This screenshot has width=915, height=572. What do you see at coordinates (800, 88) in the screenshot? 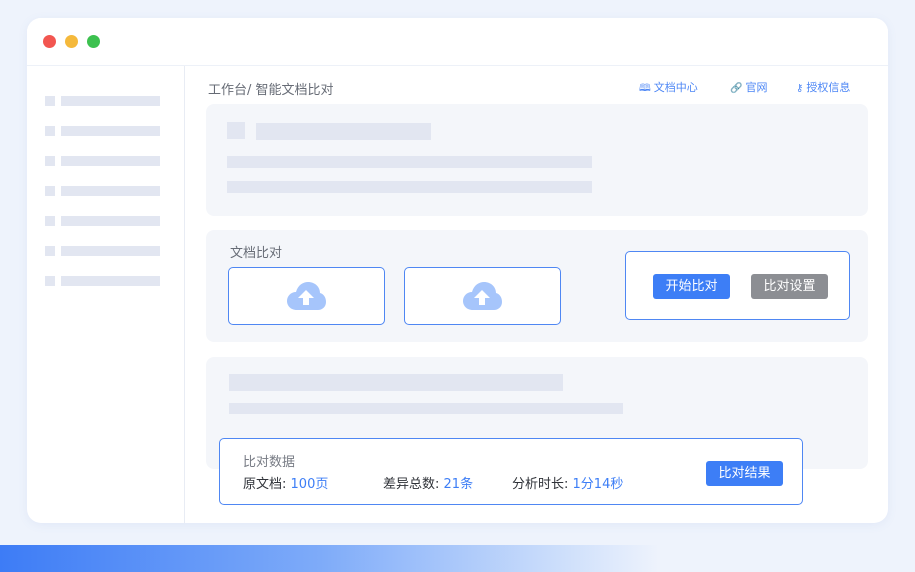
I see `key-icon: ⚷` at bounding box center [800, 88].